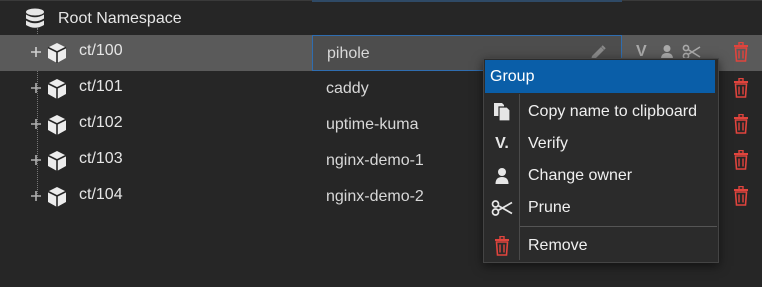 The width and height of the screenshot is (762, 287). I want to click on database-icon, so click(35, 18).